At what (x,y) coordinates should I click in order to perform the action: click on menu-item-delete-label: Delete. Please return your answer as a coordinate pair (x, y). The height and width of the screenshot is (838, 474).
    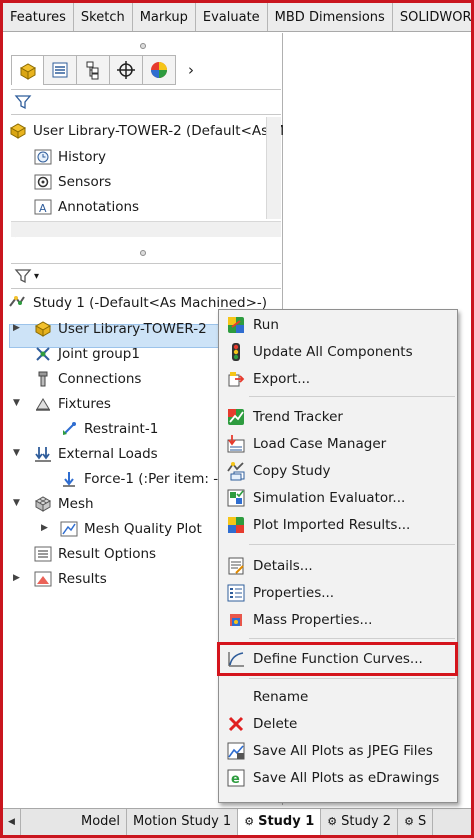
    Looking at the image, I should click on (275, 724).